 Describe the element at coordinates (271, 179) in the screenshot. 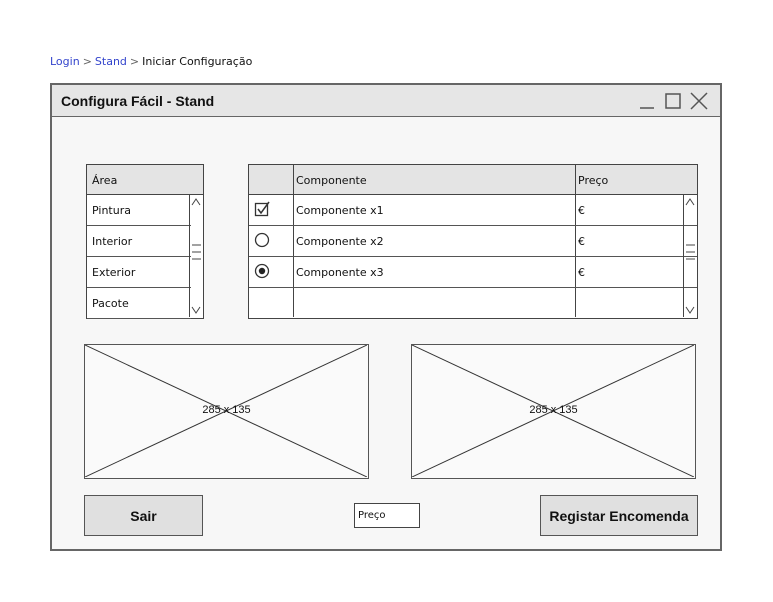

I see `header-select` at that location.